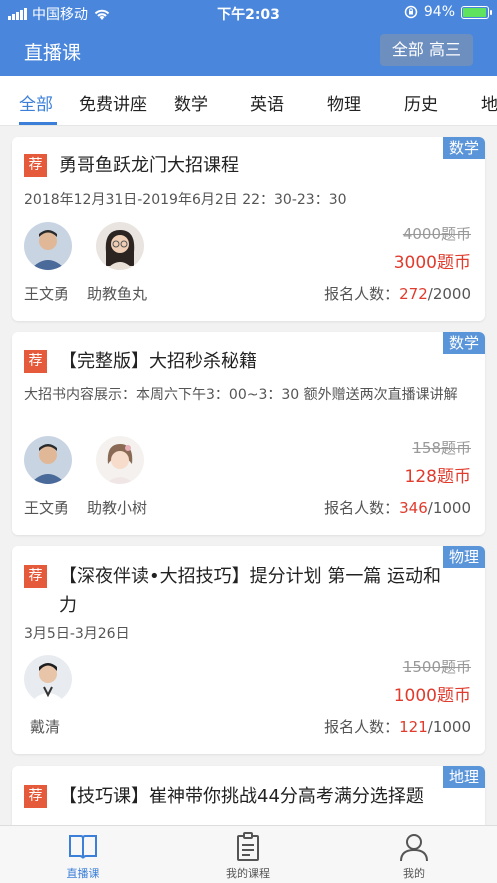 The image size is (497, 883). I want to click on tab-math: 数学, so click(191, 102).